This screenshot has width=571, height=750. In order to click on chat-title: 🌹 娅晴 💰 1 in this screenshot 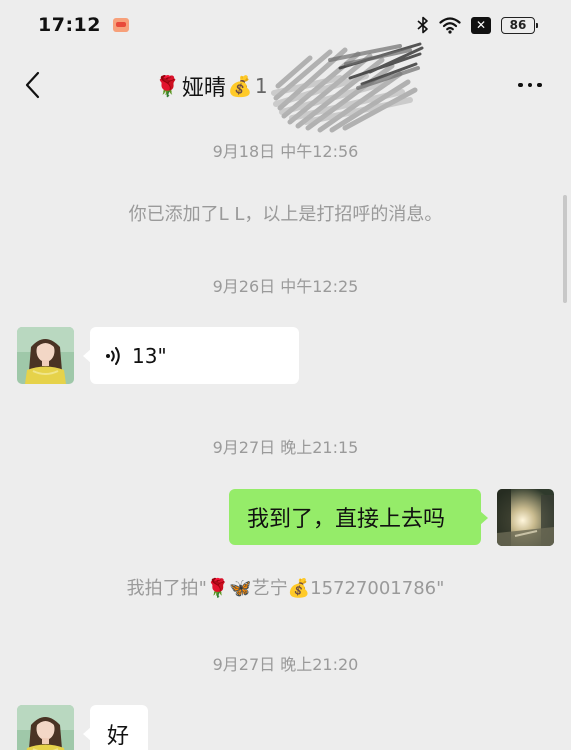, I will do `click(211, 86)`.